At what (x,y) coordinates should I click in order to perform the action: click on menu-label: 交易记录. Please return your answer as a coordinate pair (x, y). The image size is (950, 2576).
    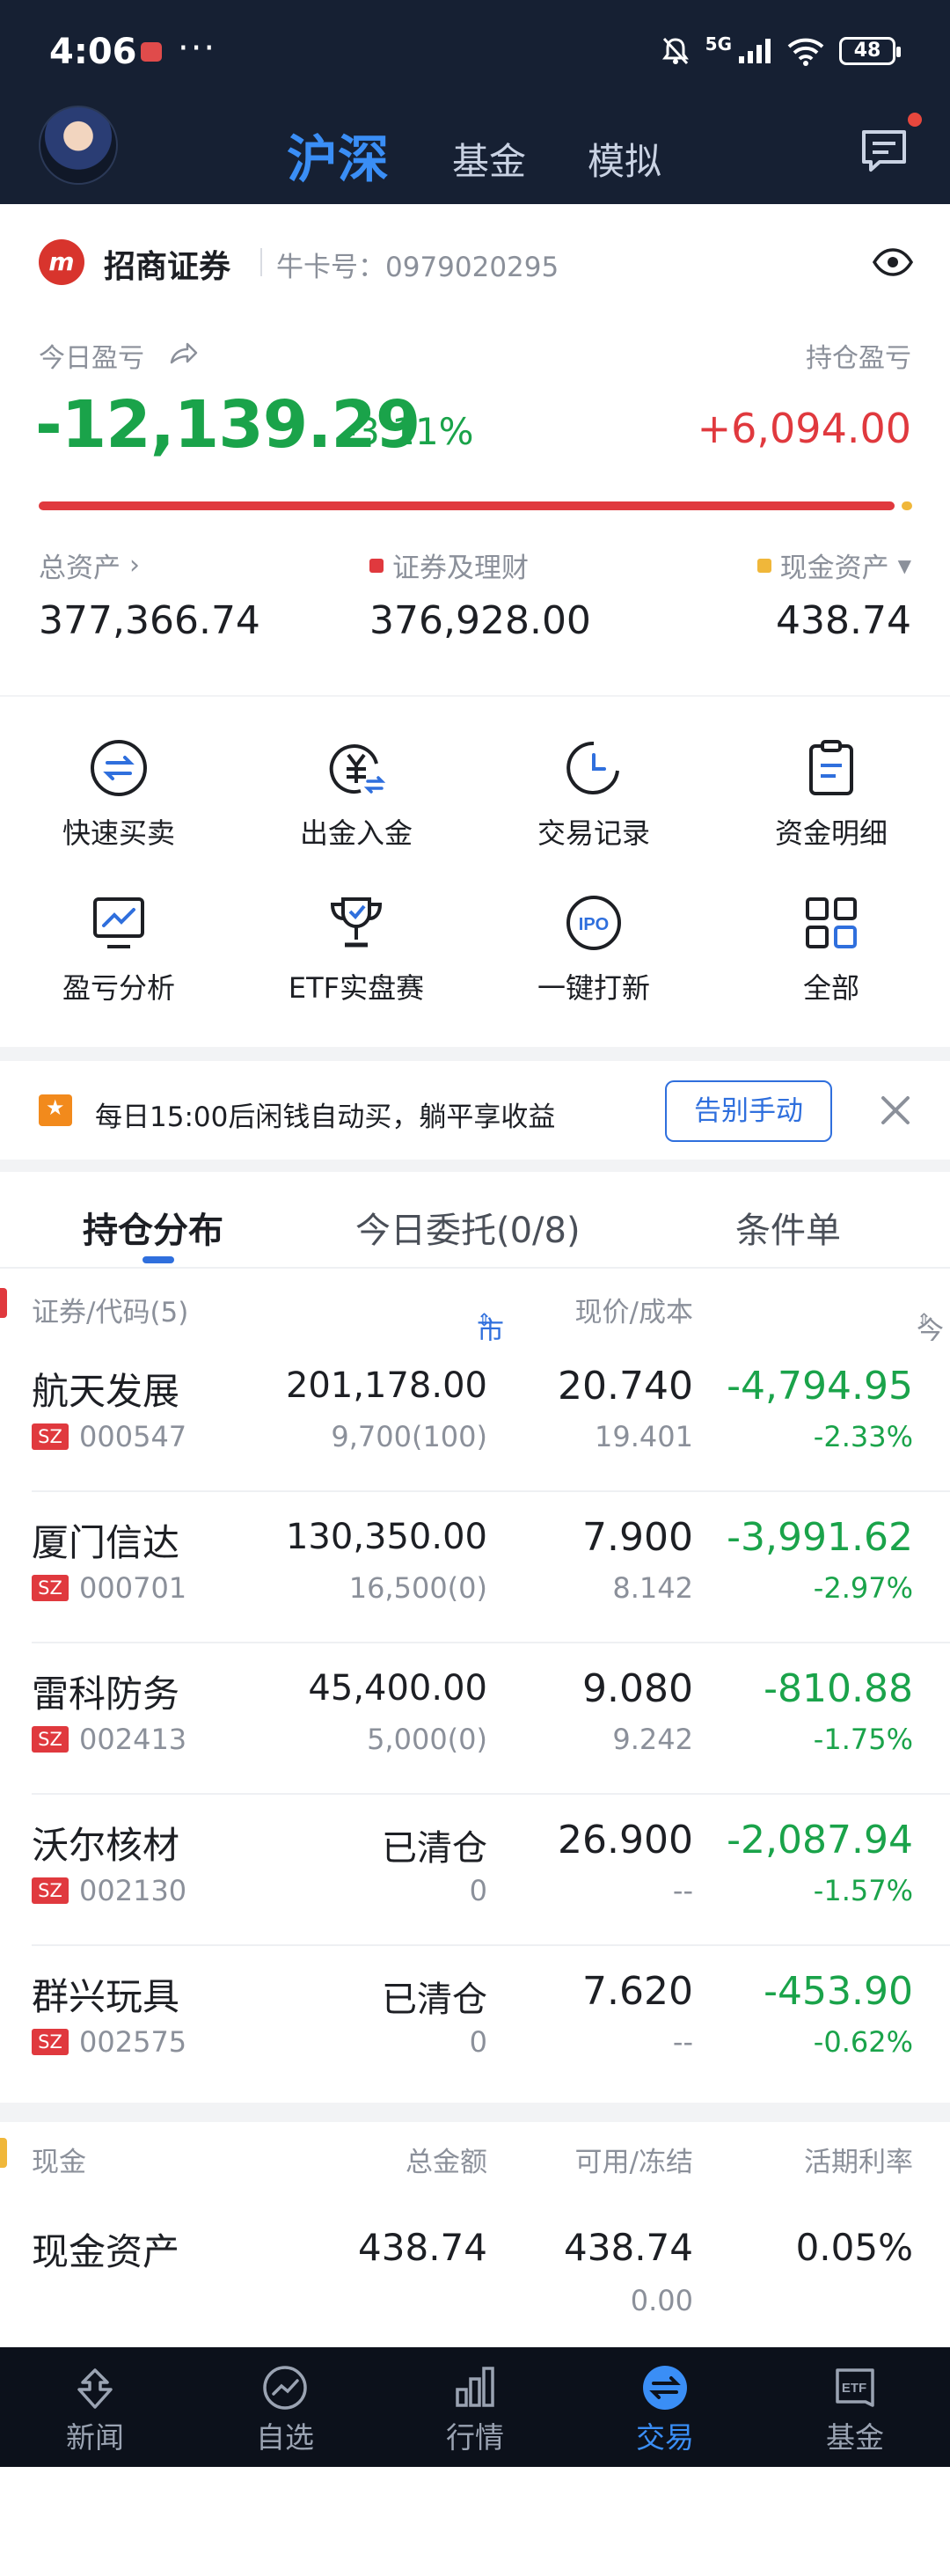
    Looking at the image, I should click on (593, 833).